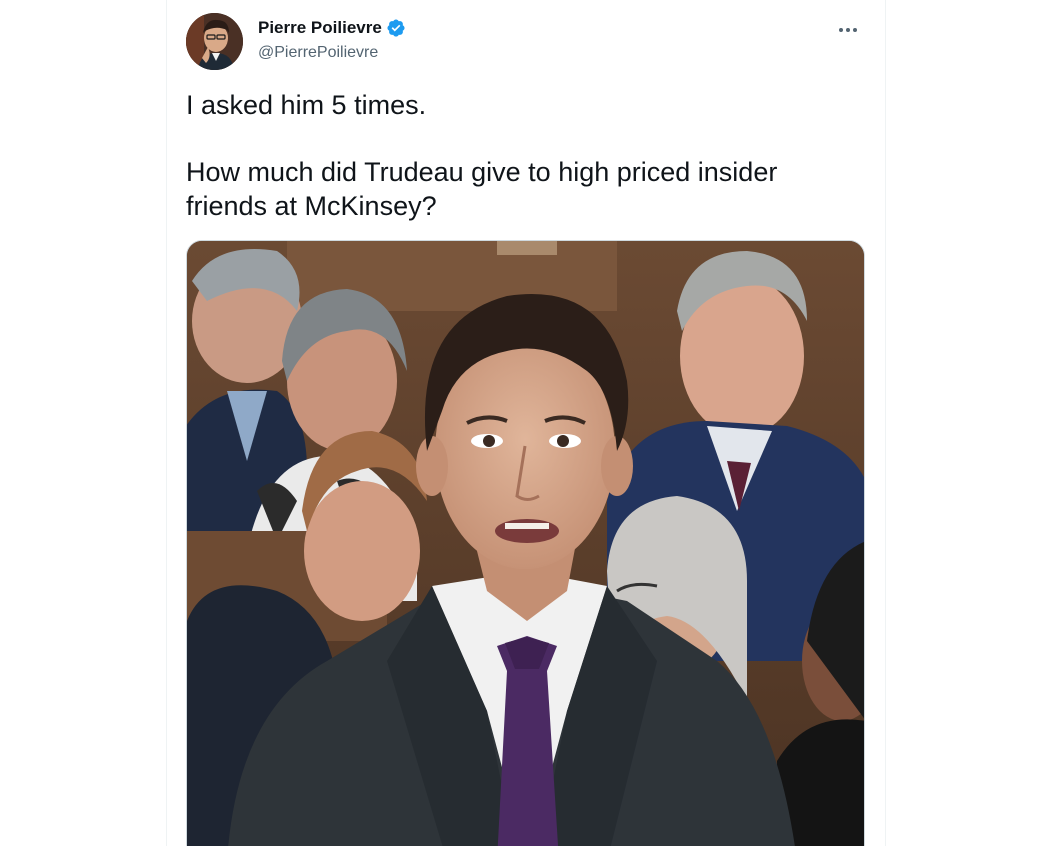 Image resolution: width=1050 pixels, height=846 pixels. Describe the element at coordinates (318, 53) in the screenshot. I see `author-handle: @PierrePoilievre` at that location.